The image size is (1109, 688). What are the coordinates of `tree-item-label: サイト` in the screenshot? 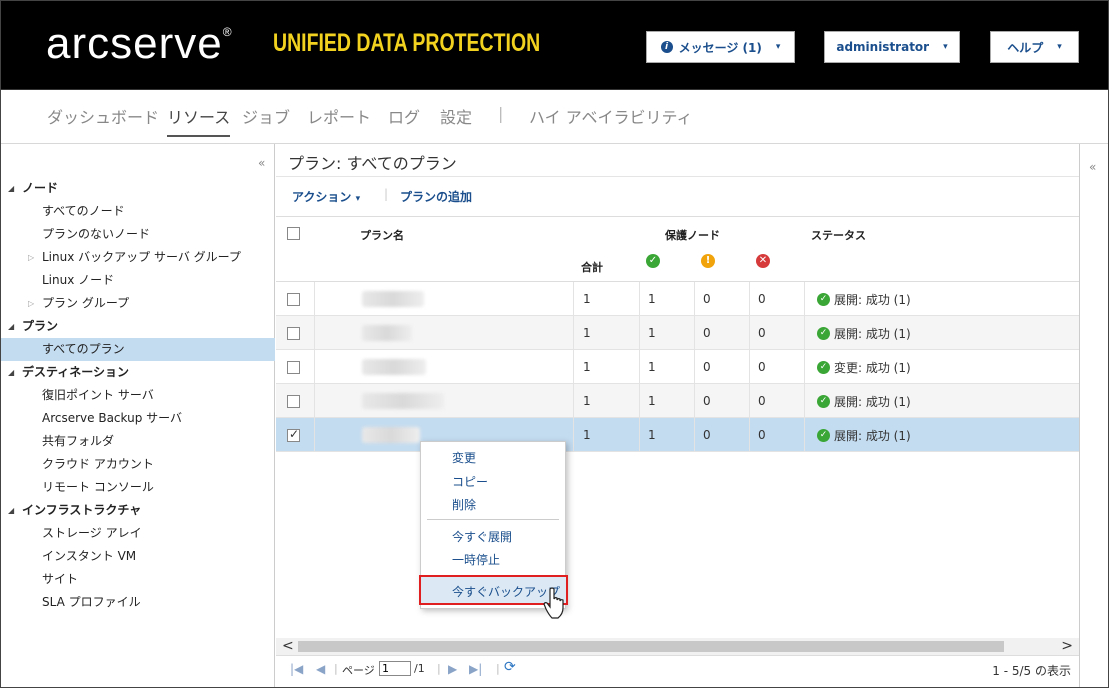 It's located at (60, 579).